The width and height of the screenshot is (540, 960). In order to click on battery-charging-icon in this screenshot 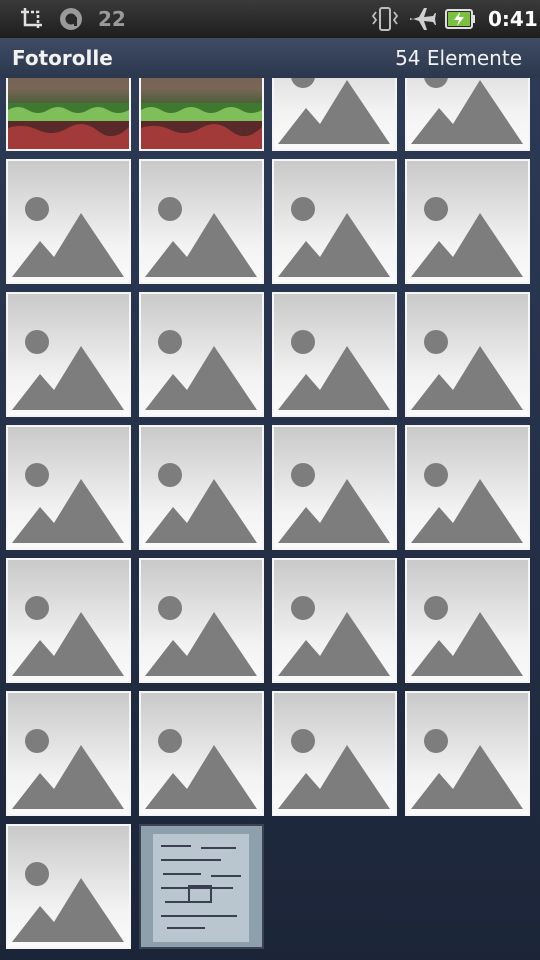, I will do `click(461, 19)`.